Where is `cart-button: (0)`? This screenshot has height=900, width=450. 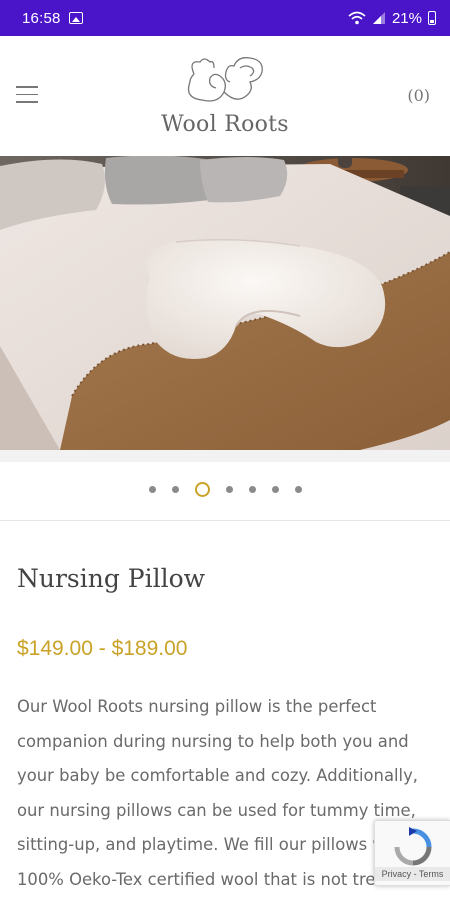 cart-button: (0) is located at coordinates (418, 95).